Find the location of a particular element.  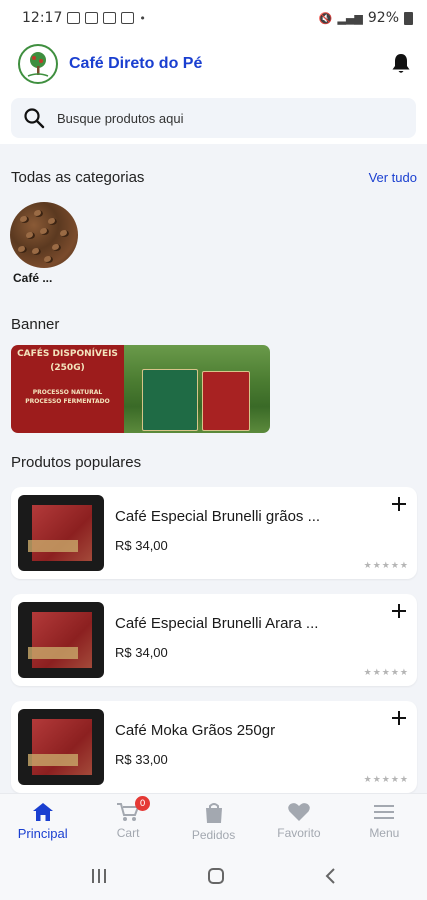

status-time: 12:17 is located at coordinates (42, 18).